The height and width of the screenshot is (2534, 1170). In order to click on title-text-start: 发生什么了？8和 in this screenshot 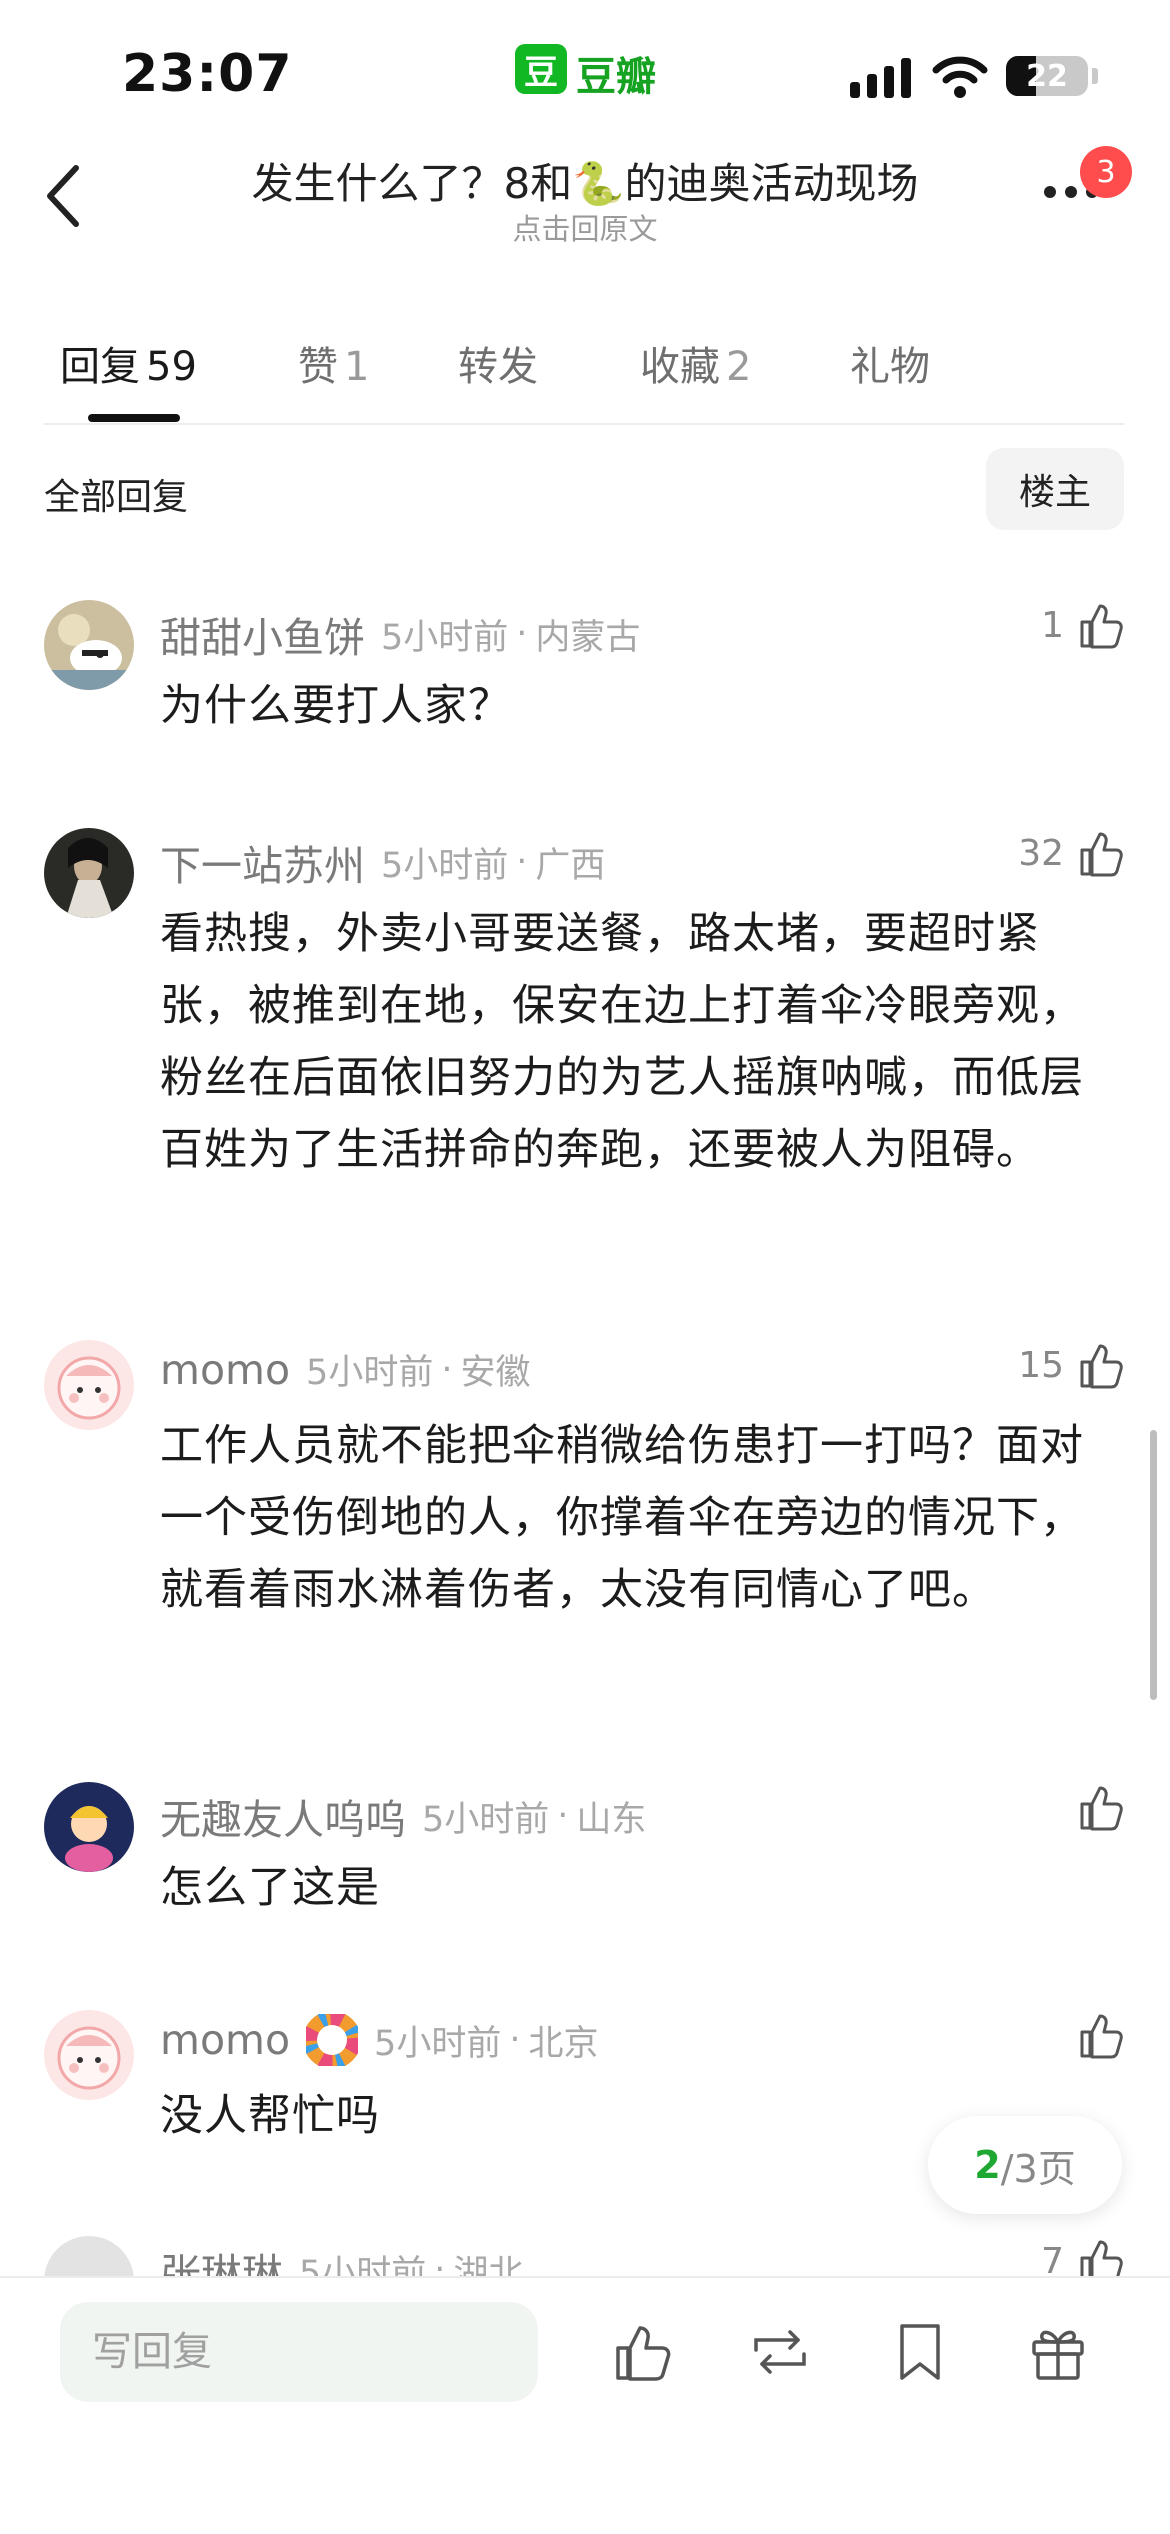, I will do `click(412, 183)`.